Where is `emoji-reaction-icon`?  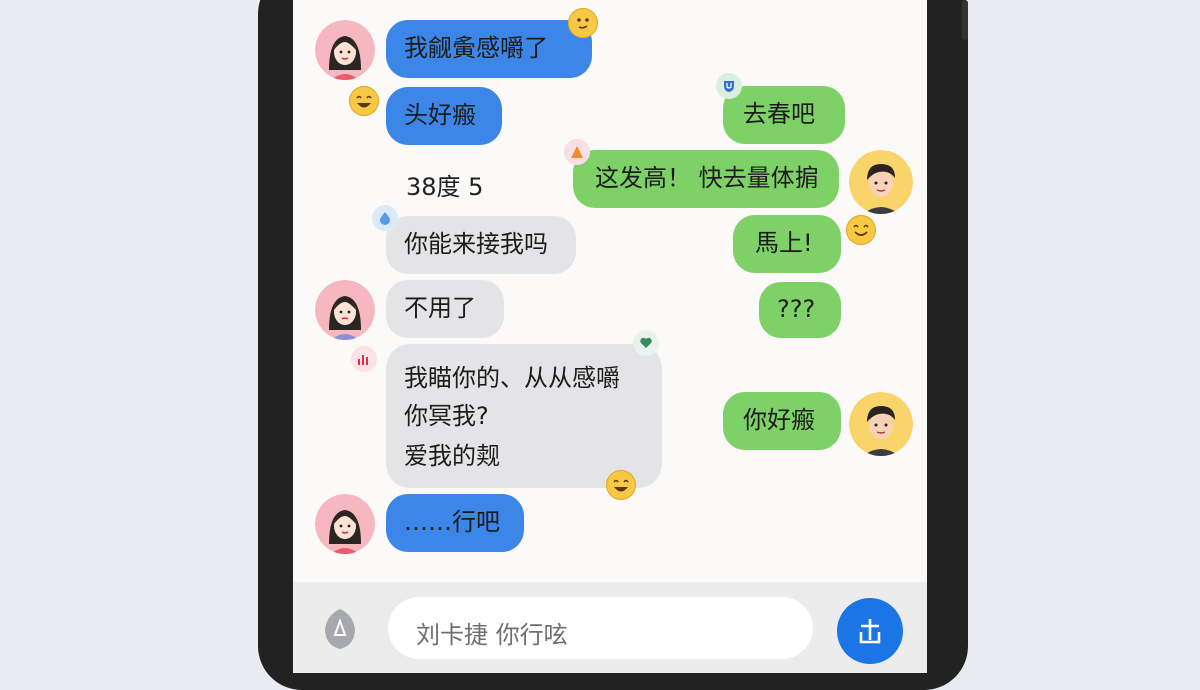
emoji-reaction-icon is located at coordinates (583, 23).